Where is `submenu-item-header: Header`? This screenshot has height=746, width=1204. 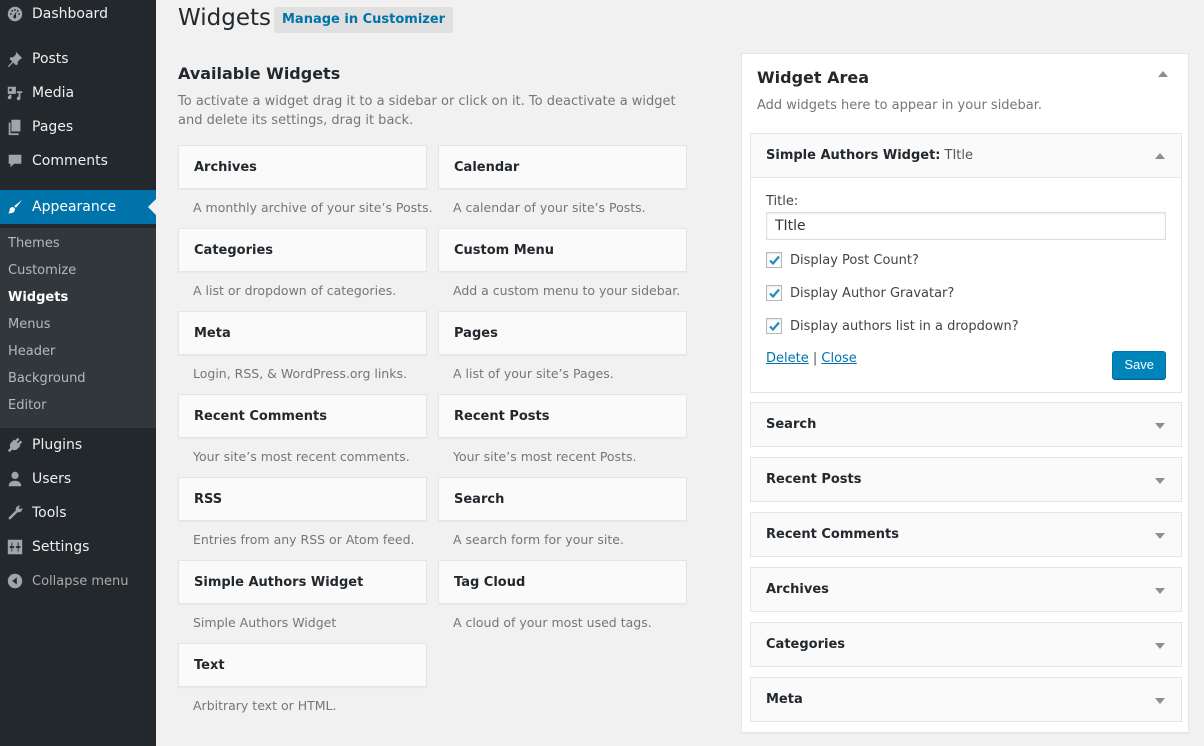 submenu-item-header: Header is located at coordinates (31, 351).